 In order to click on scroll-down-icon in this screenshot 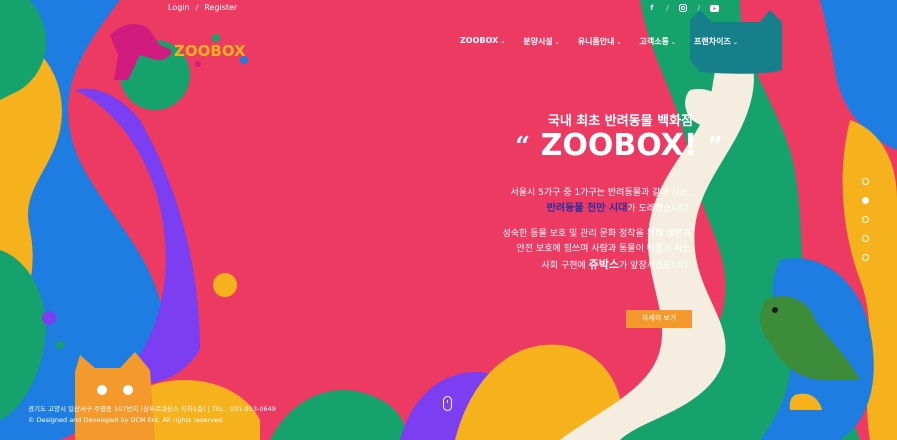, I will do `click(447, 403)`.